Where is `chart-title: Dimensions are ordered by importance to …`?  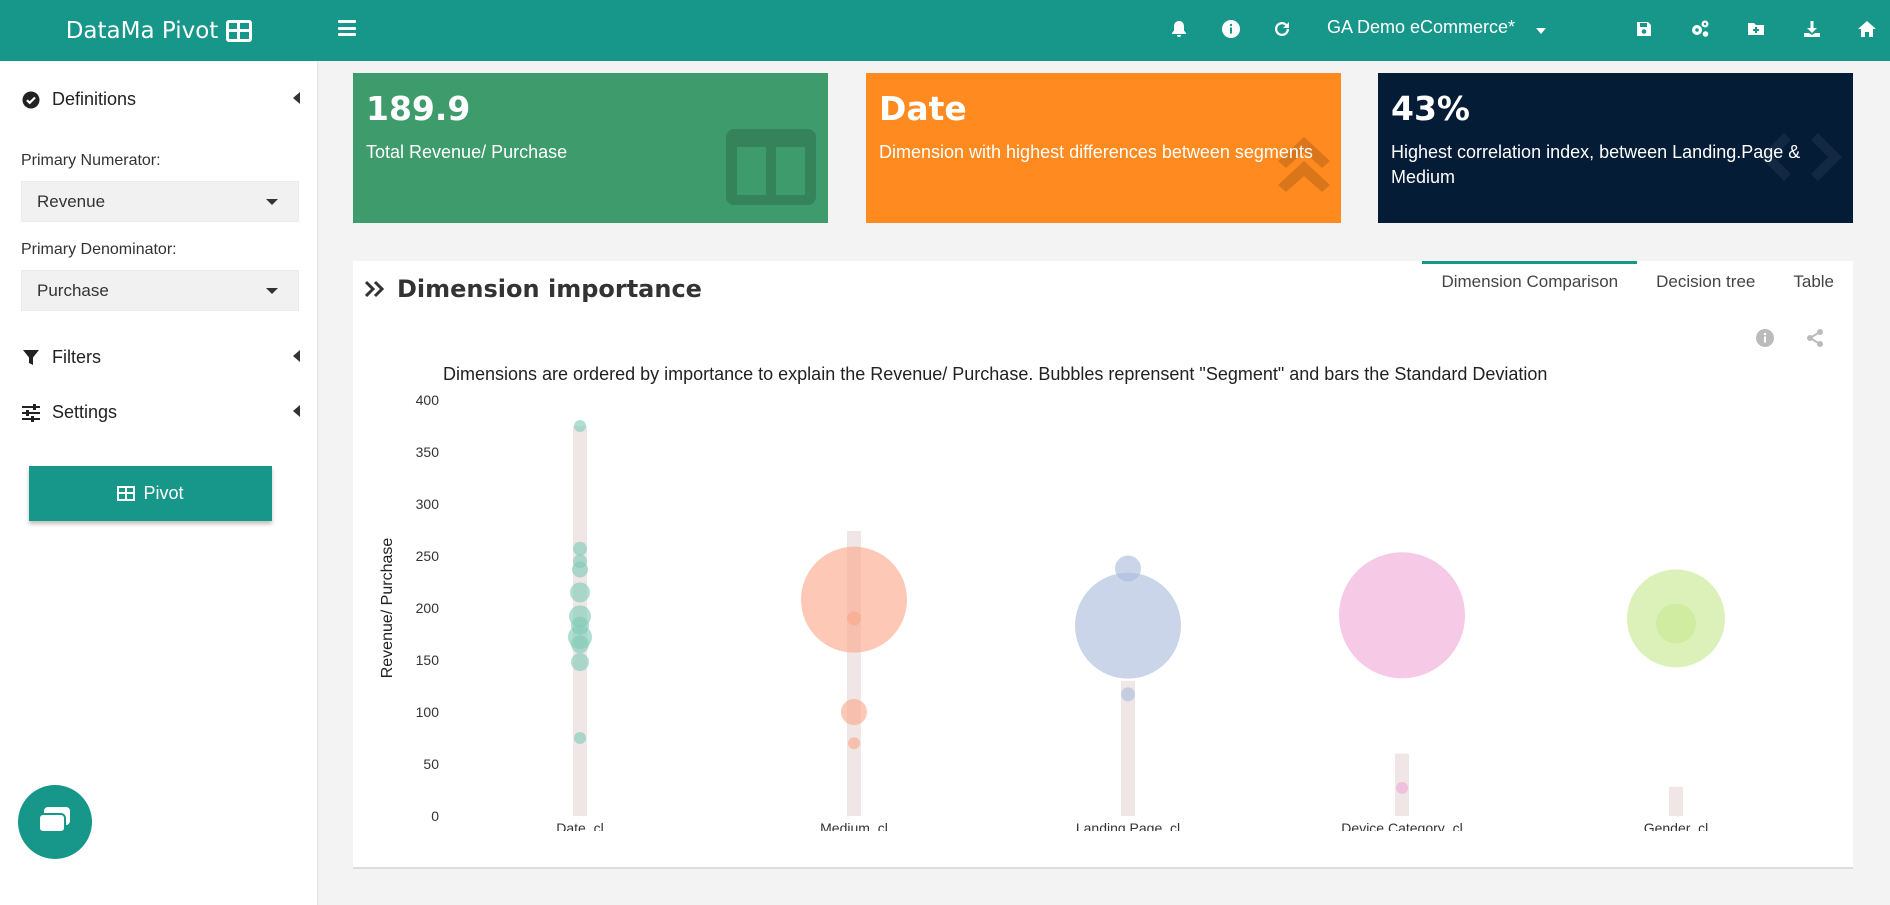 chart-title: Dimensions are ordered by importance to … is located at coordinates (995, 374).